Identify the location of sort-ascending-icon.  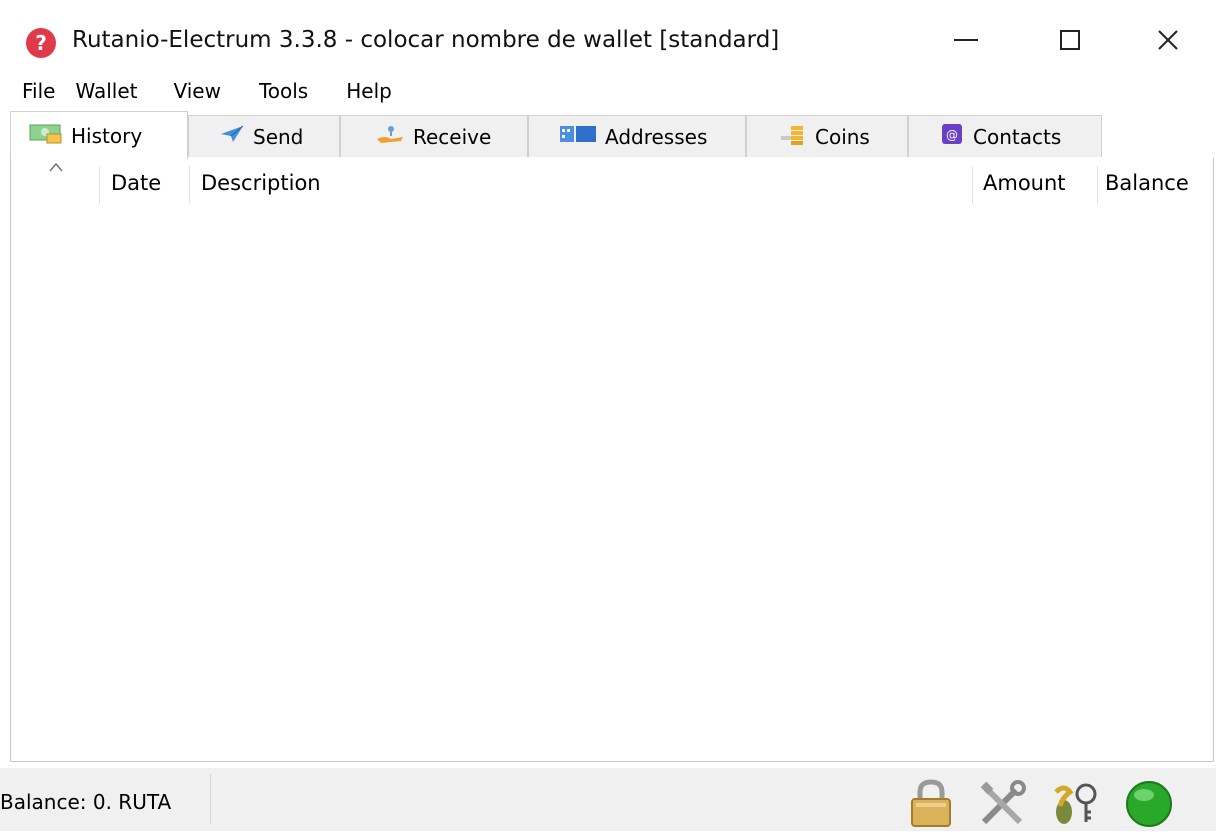
(56, 167).